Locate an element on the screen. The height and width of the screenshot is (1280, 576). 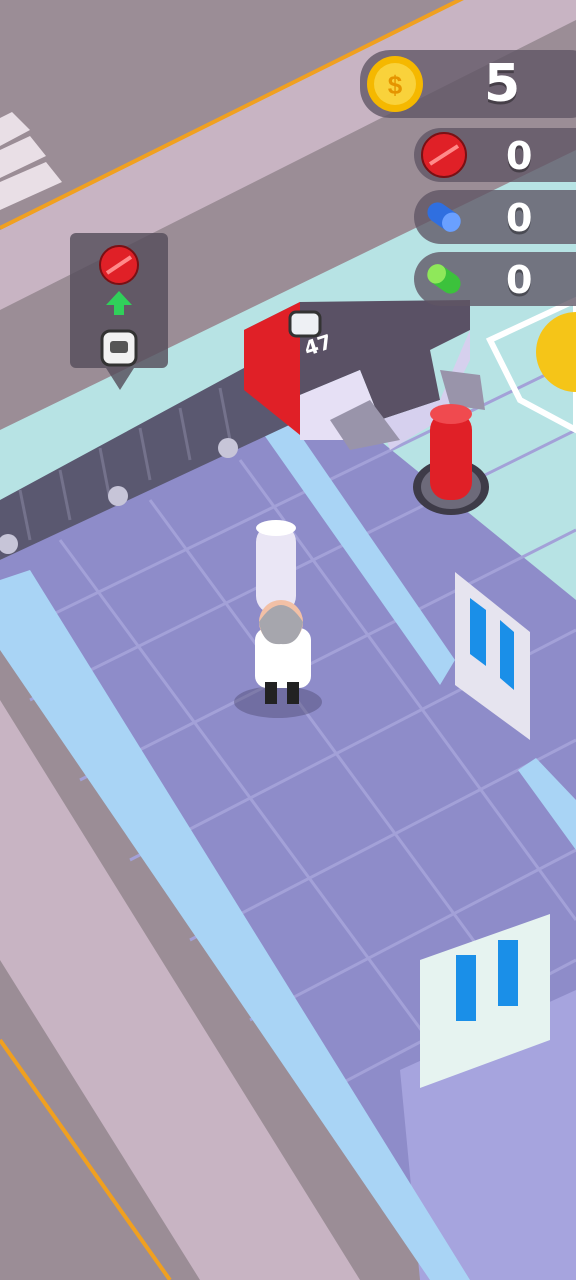
blue-pill-count: 0 is located at coordinates (519, 218).